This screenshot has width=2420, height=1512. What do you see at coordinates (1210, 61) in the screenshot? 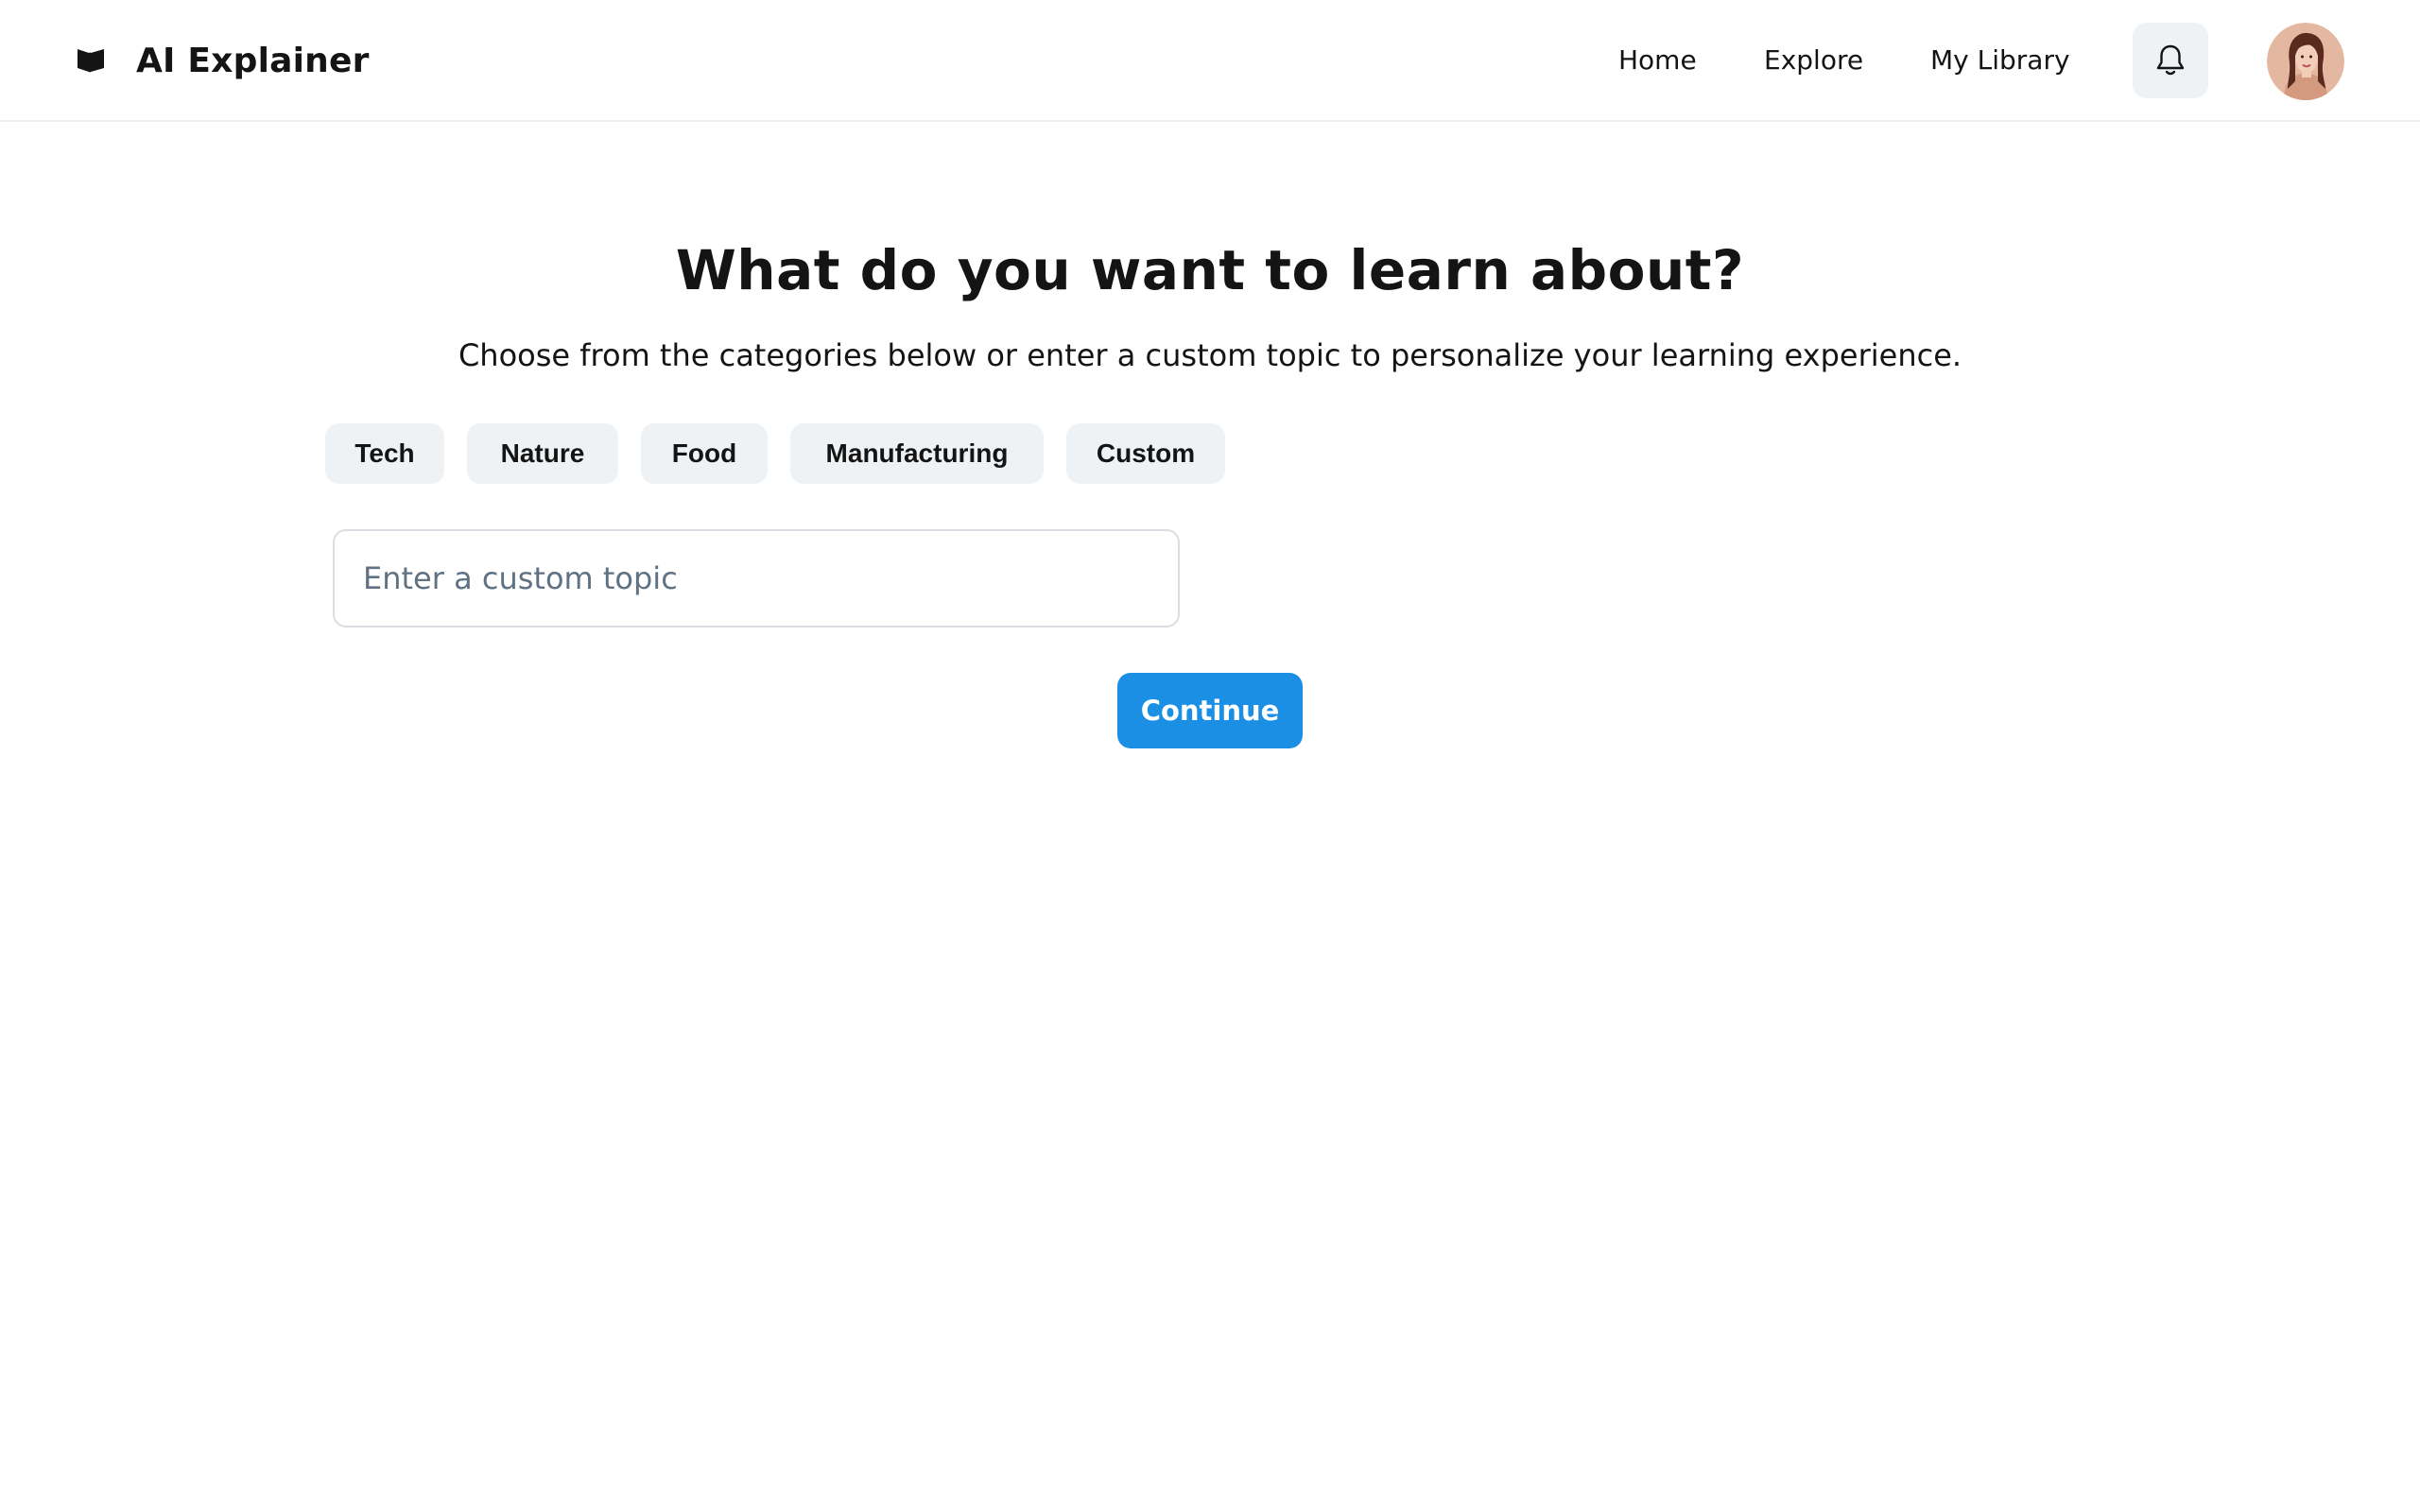
I see `top-header: AI Explainer Home Explore My Library` at bounding box center [1210, 61].